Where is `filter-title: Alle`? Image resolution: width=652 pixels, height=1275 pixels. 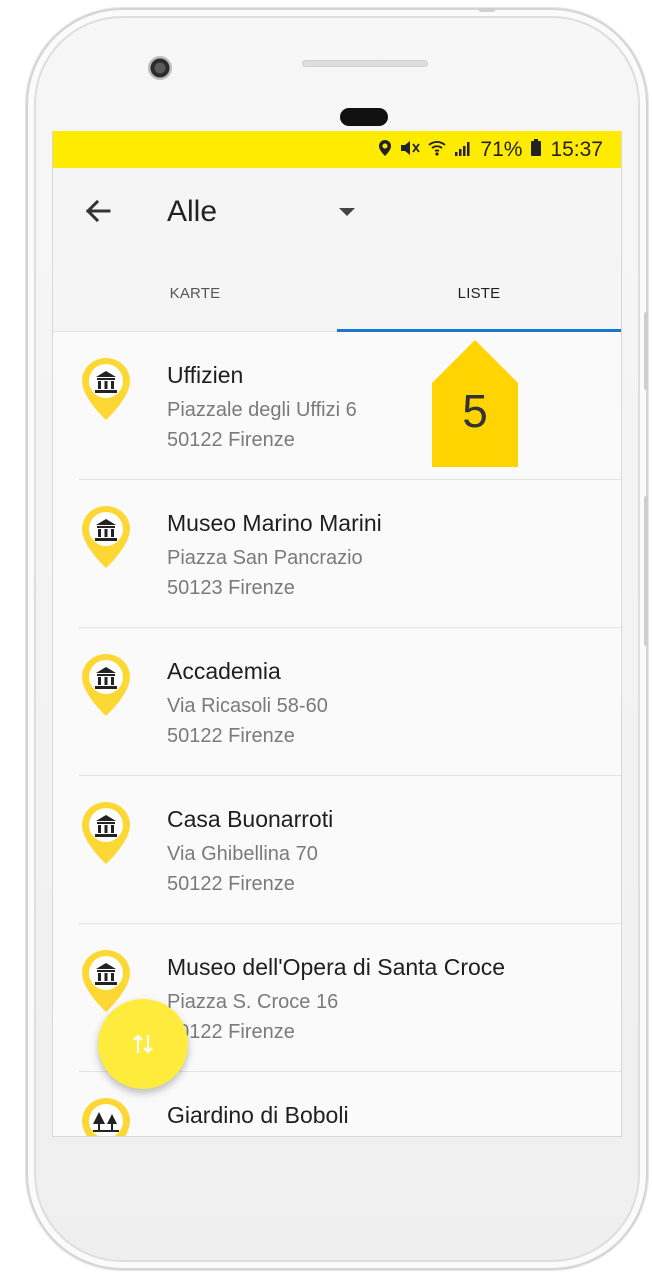 filter-title: Alle is located at coordinates (192, 212).